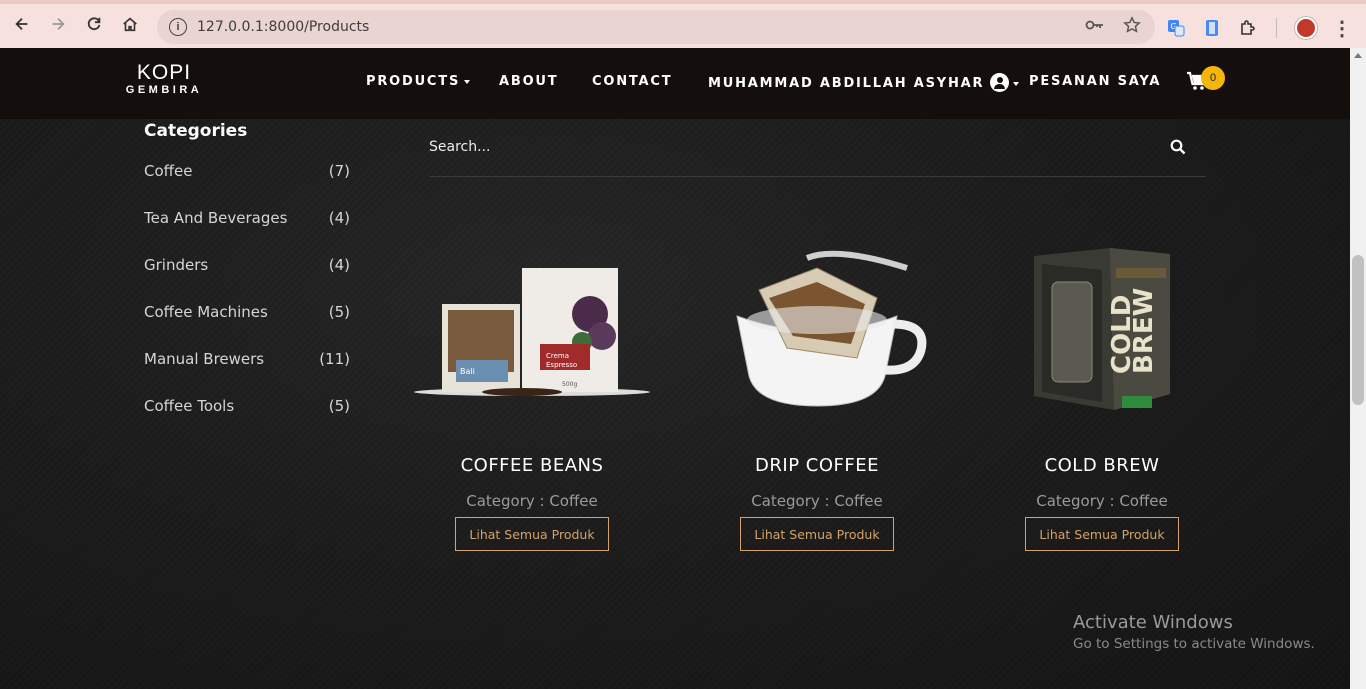  I want to click on svg-text: Espresso, so click(561, 365).